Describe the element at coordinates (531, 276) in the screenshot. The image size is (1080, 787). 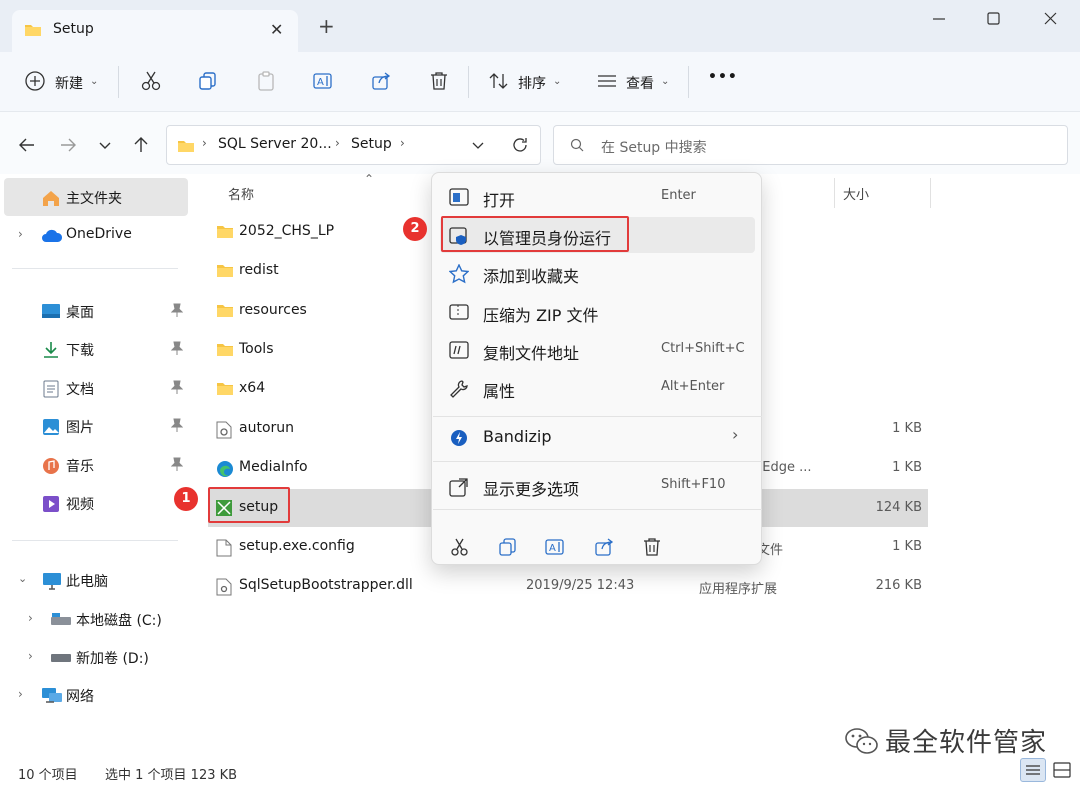
I see `menu-label: 添加到收藏夹` at that location.